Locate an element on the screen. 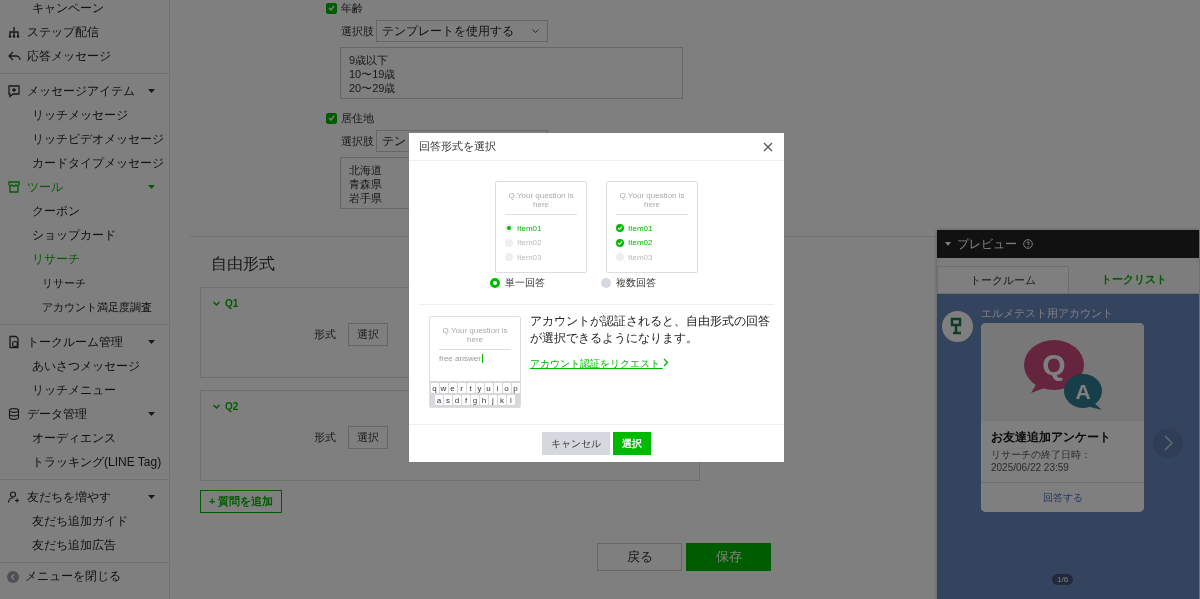 This screenshot has height=599, width=1200. checkbox-label: 居住地 is located at coordinates (357, 118).